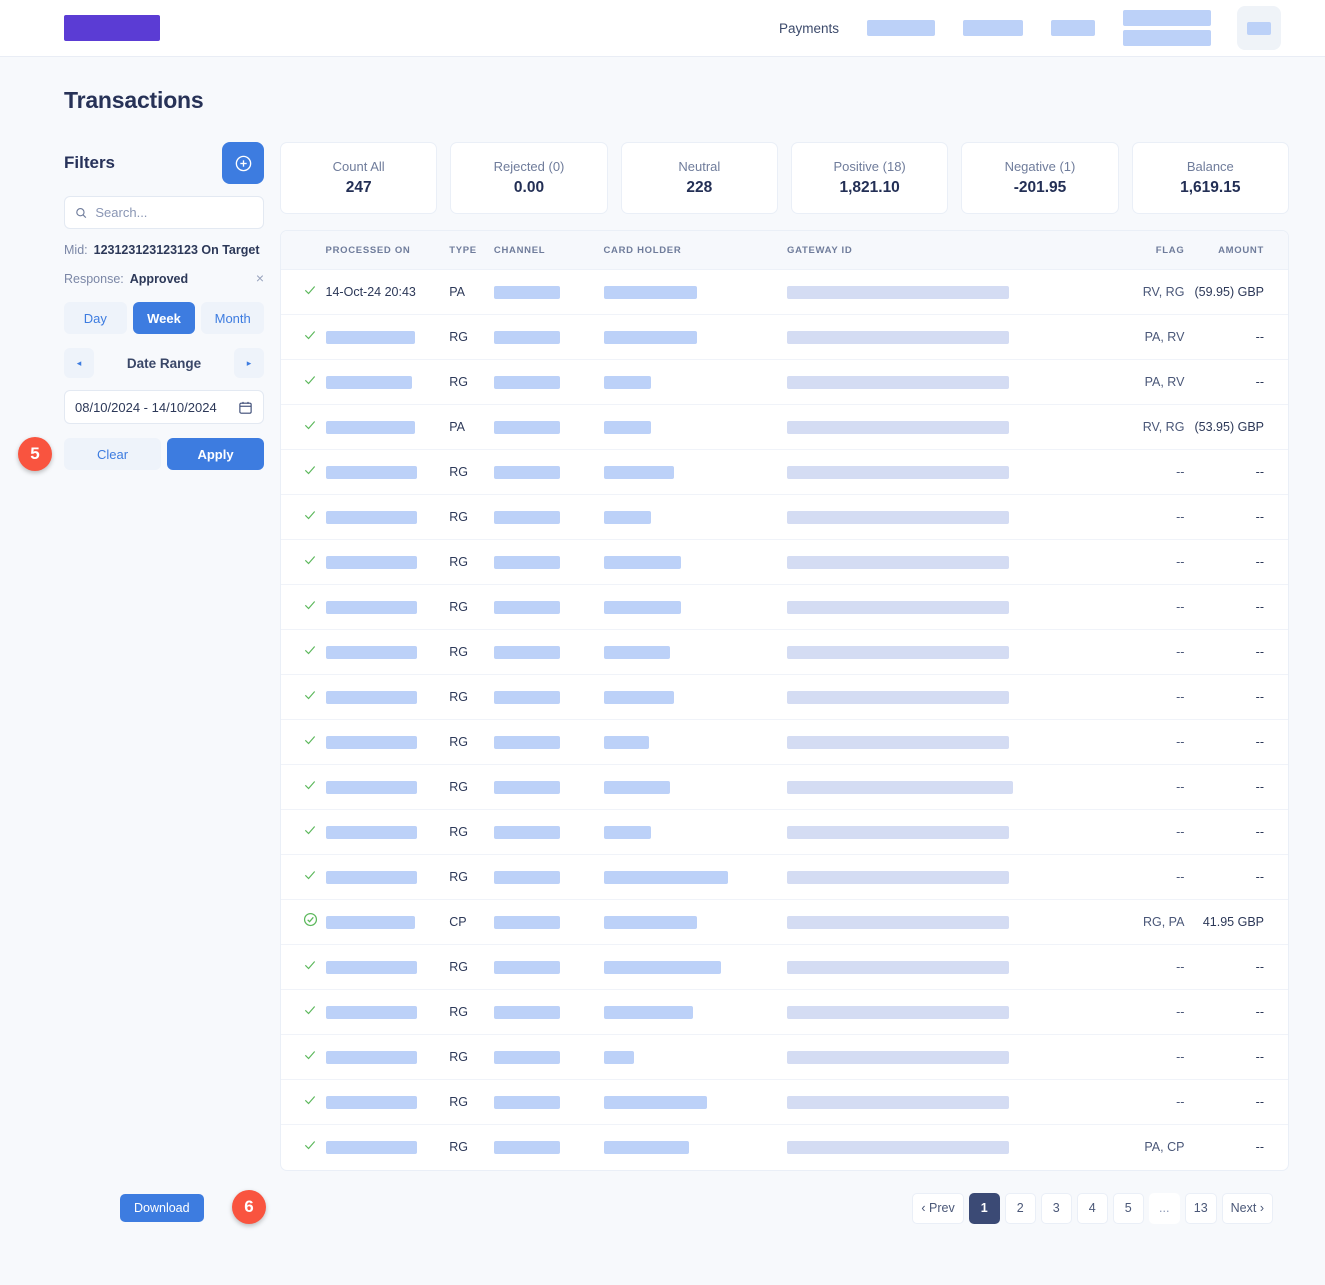 Image resolution: width=1325 pixels, height=1285 pixels. What do you see at coordinates (784, 292) in the screenshot?
I see `table-row: 14-Oct-24 20:43 PA RV, RG (59.95) GBP` at bounding box center [784, 292].